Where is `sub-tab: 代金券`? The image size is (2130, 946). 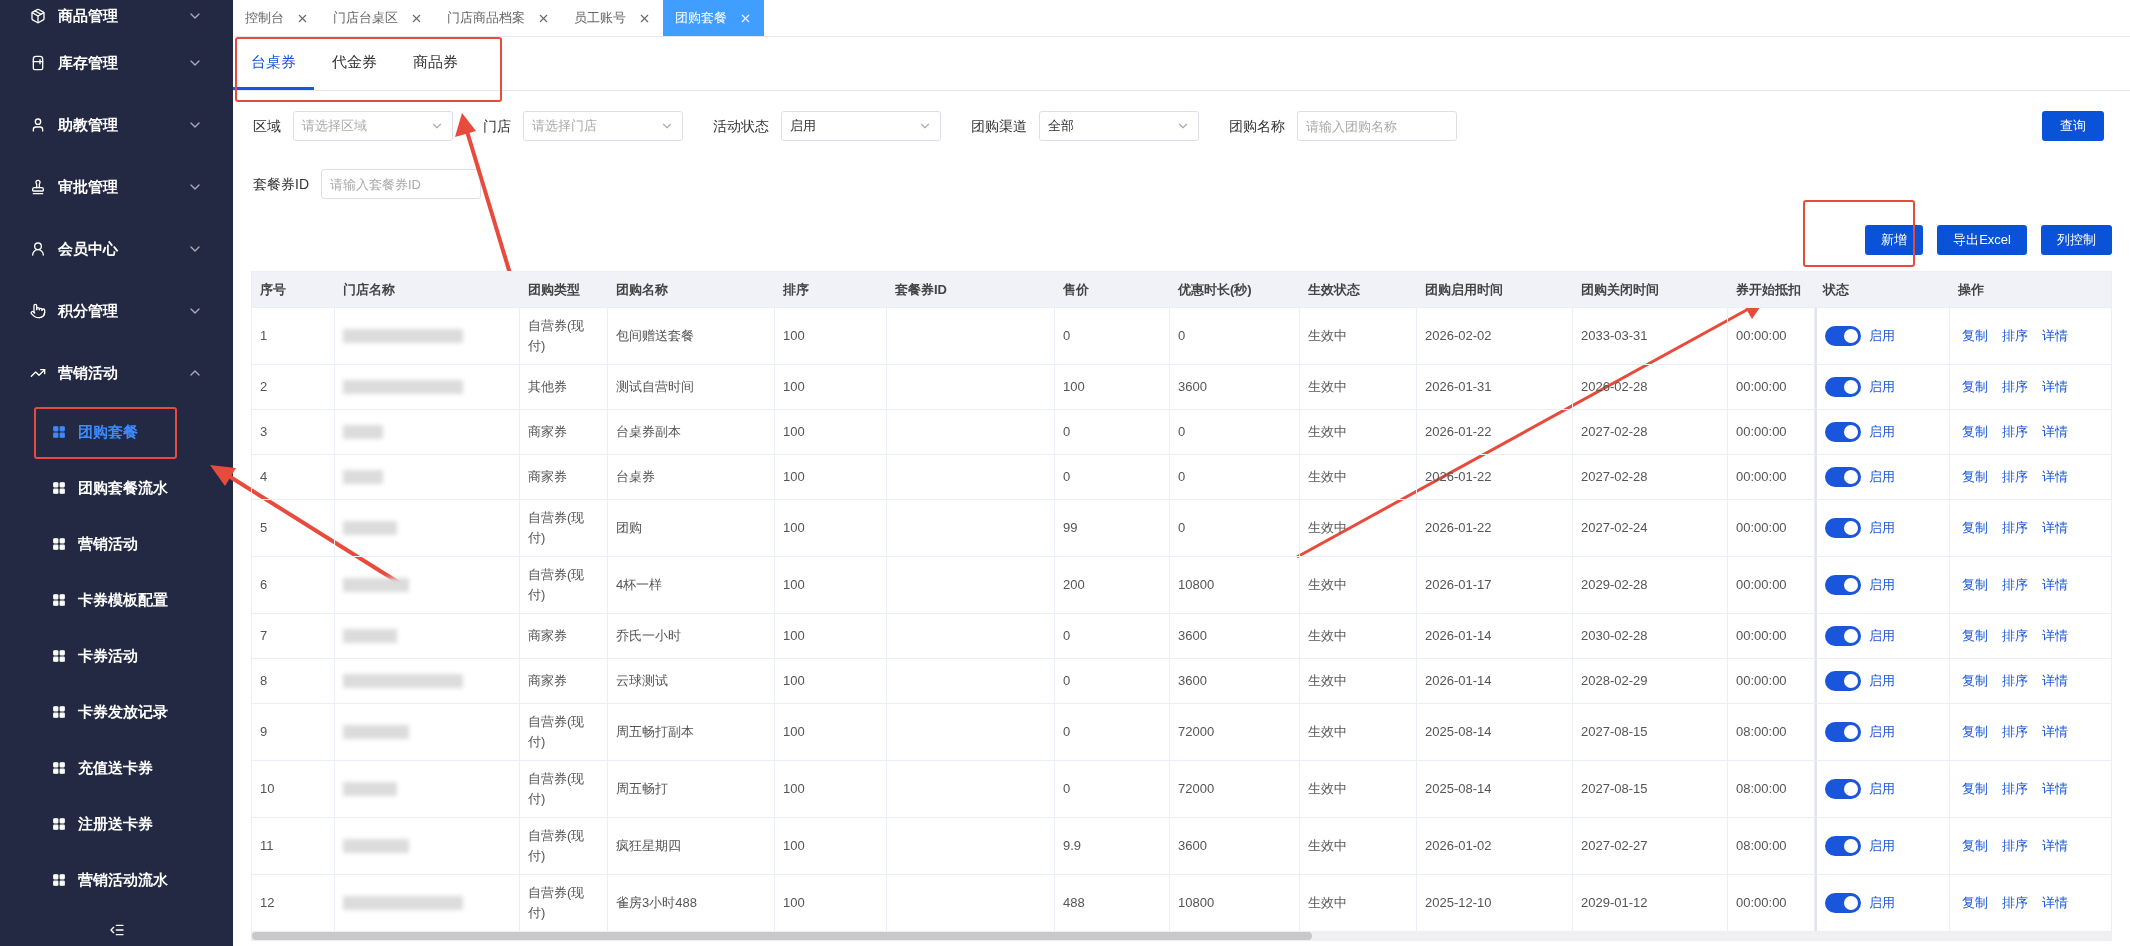 sub-tab: 代金券 is located at coordinates (354, 63).